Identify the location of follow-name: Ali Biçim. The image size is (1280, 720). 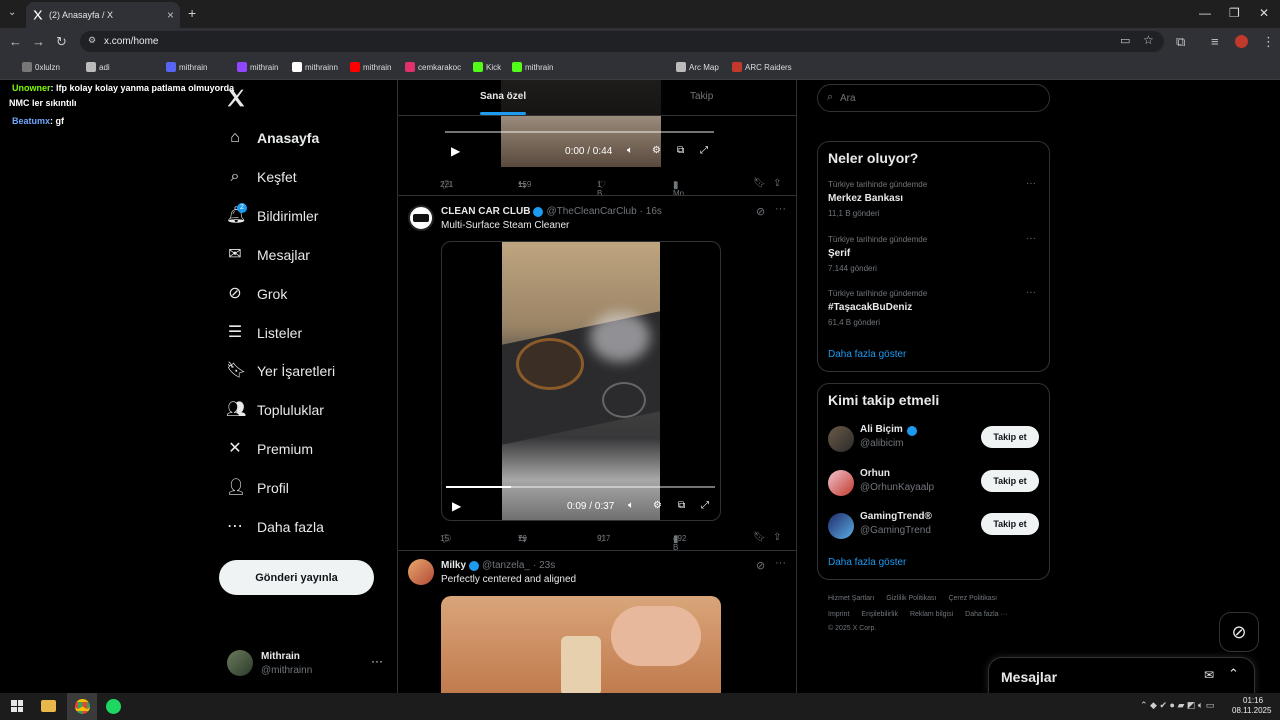
(881, 429).